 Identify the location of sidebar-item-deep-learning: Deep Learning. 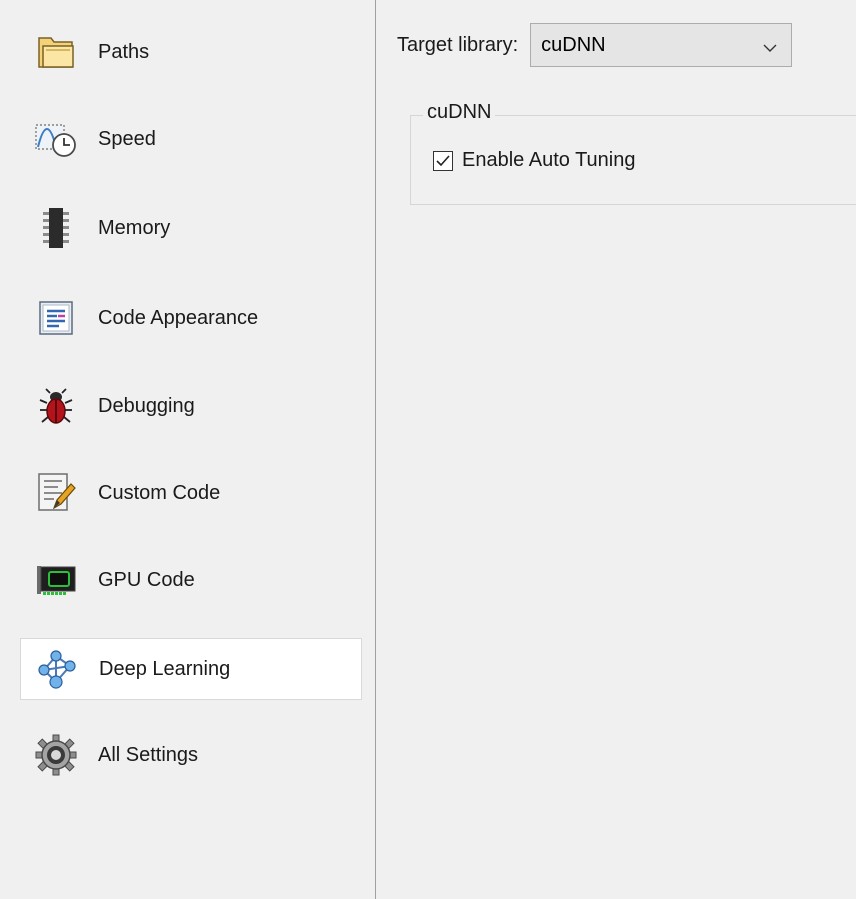
(191, 669).